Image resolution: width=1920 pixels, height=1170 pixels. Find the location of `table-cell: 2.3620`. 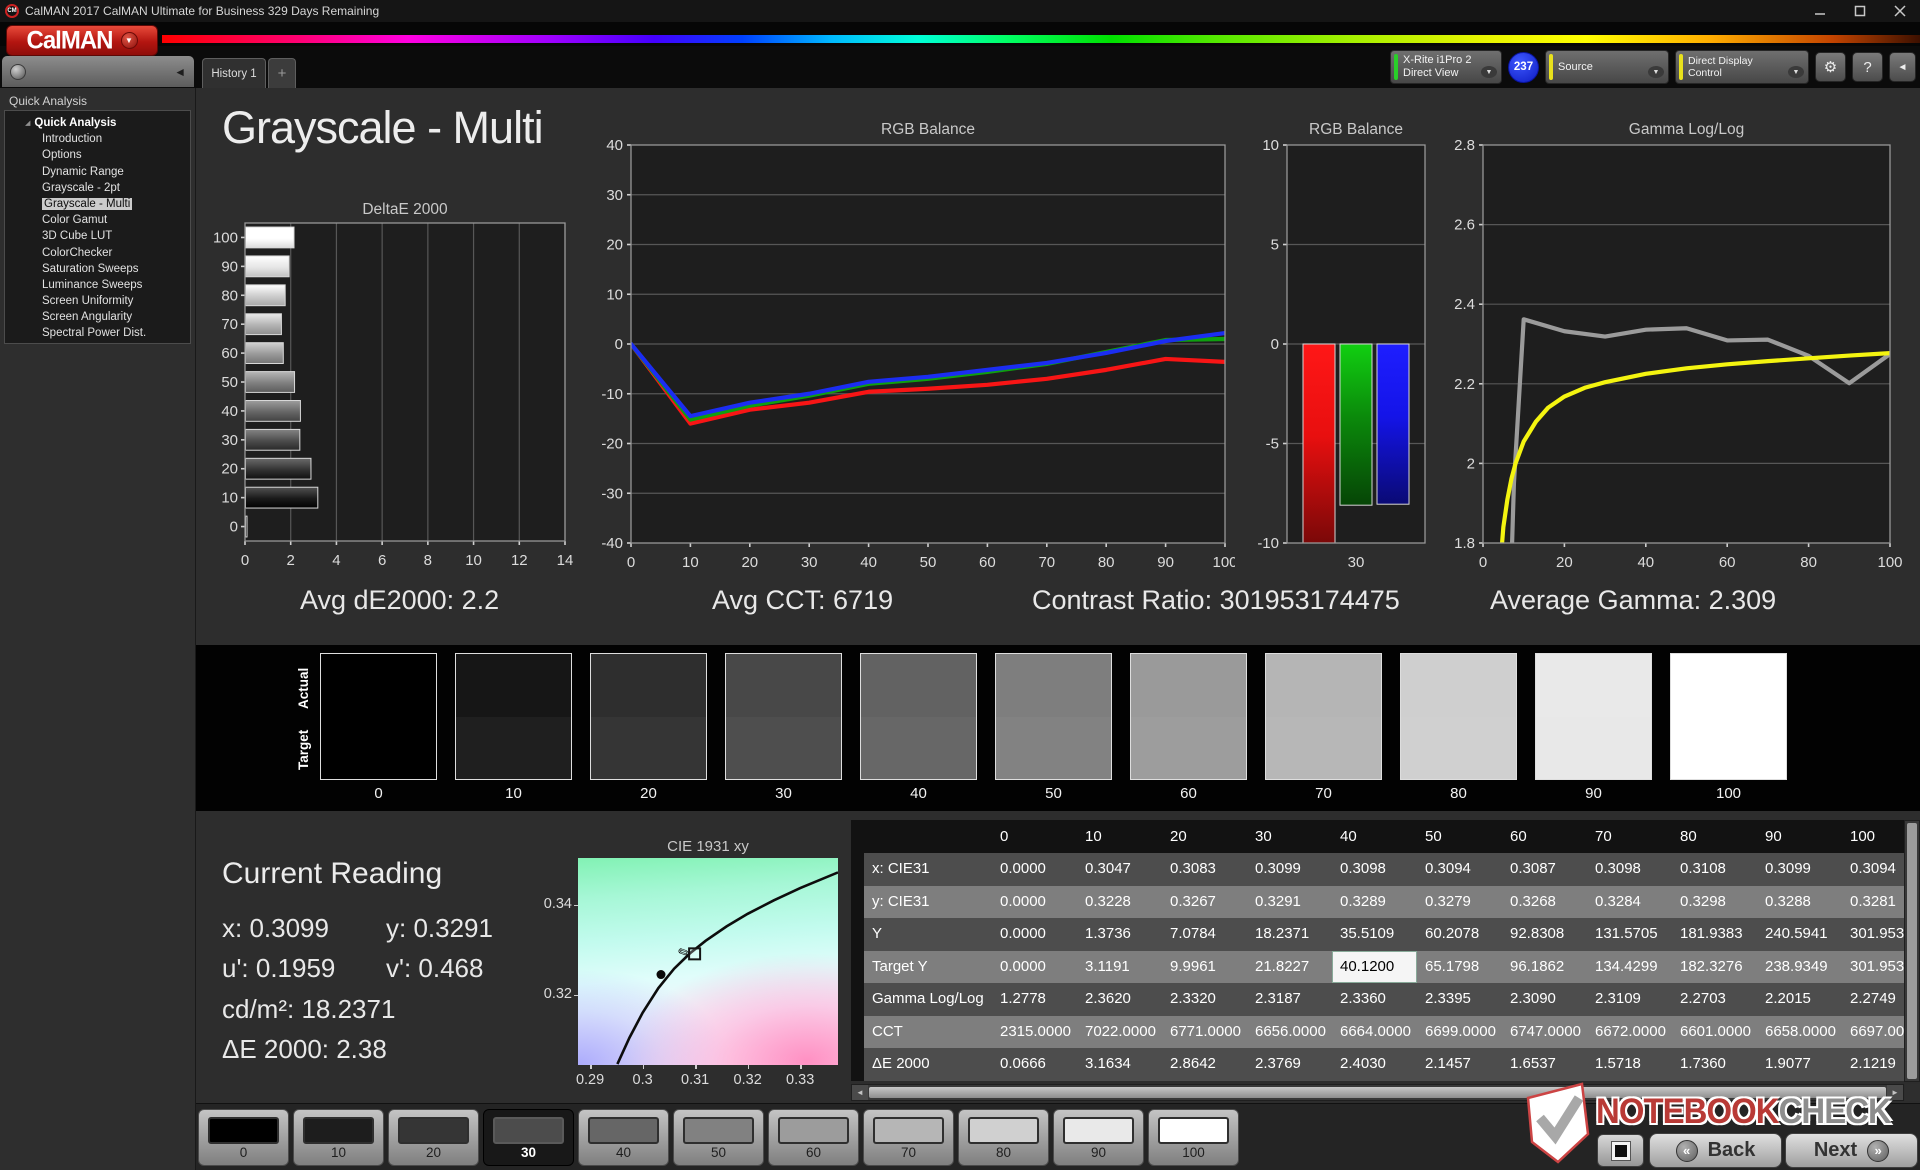

table-cell: 2.3620 is located at coordinates (1119, 999).